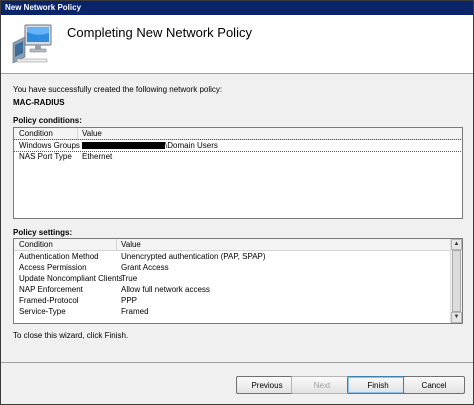 This screenshot has width=474, height=405. What do you see at coordinates (238, 300) in the screenshot?
I see `table-row: Framed-Protocol PPP` at bounding box center [238, 300].